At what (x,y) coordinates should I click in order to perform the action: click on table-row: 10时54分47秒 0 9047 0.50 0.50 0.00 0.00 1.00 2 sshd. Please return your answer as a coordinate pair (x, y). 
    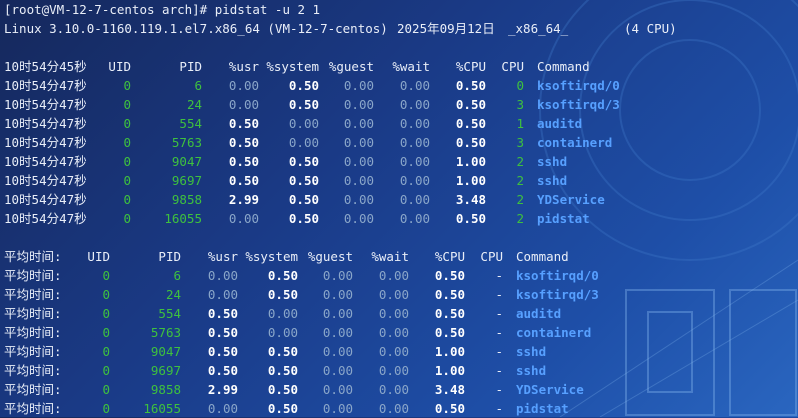
    Looking at the image, I should click on (399, 161).